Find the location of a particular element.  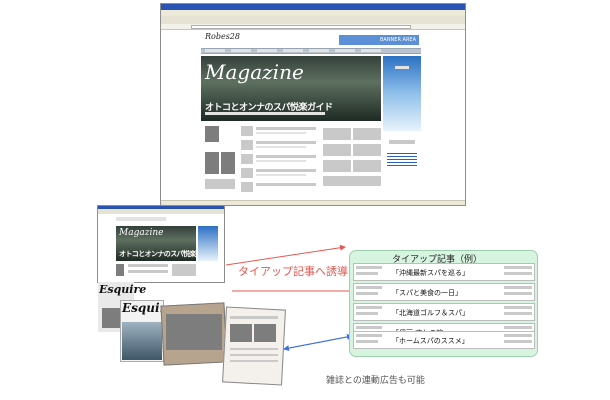

row-article: 「スパと美食の一日」 is located at coordinates (427, 293).